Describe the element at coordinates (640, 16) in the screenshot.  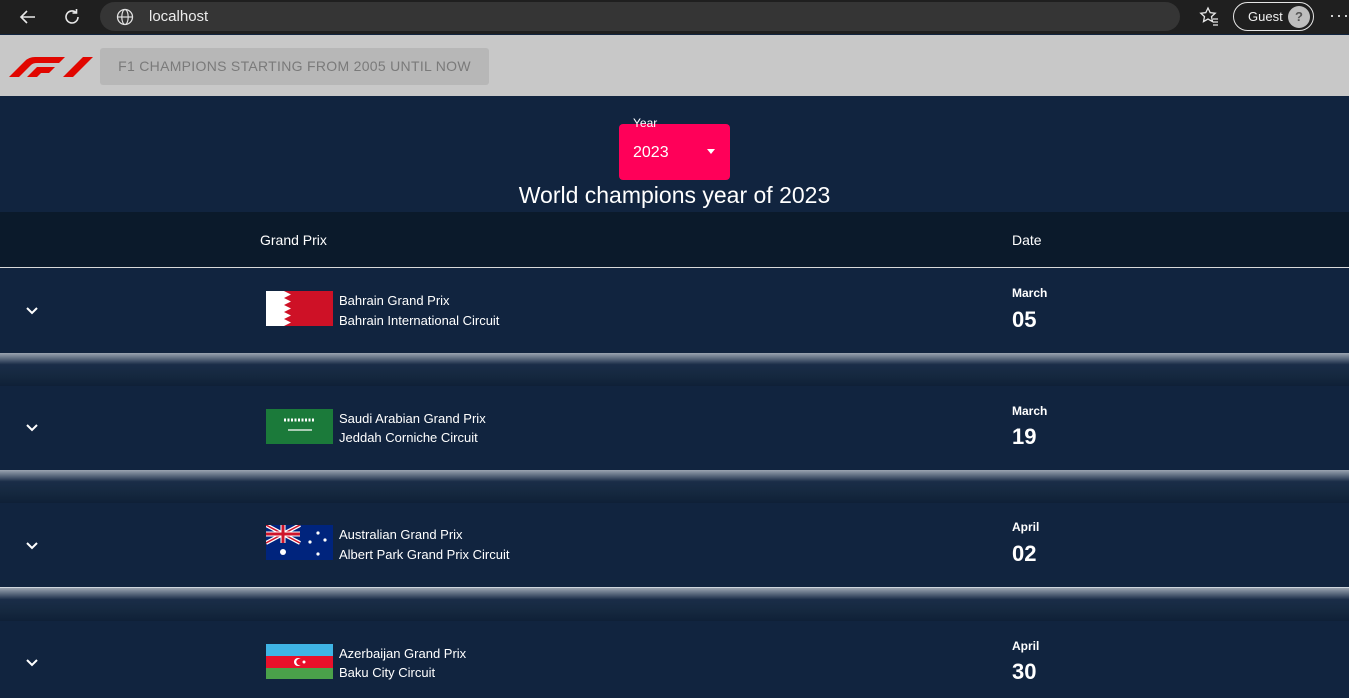
I see `address-bar: localhost` at that location.